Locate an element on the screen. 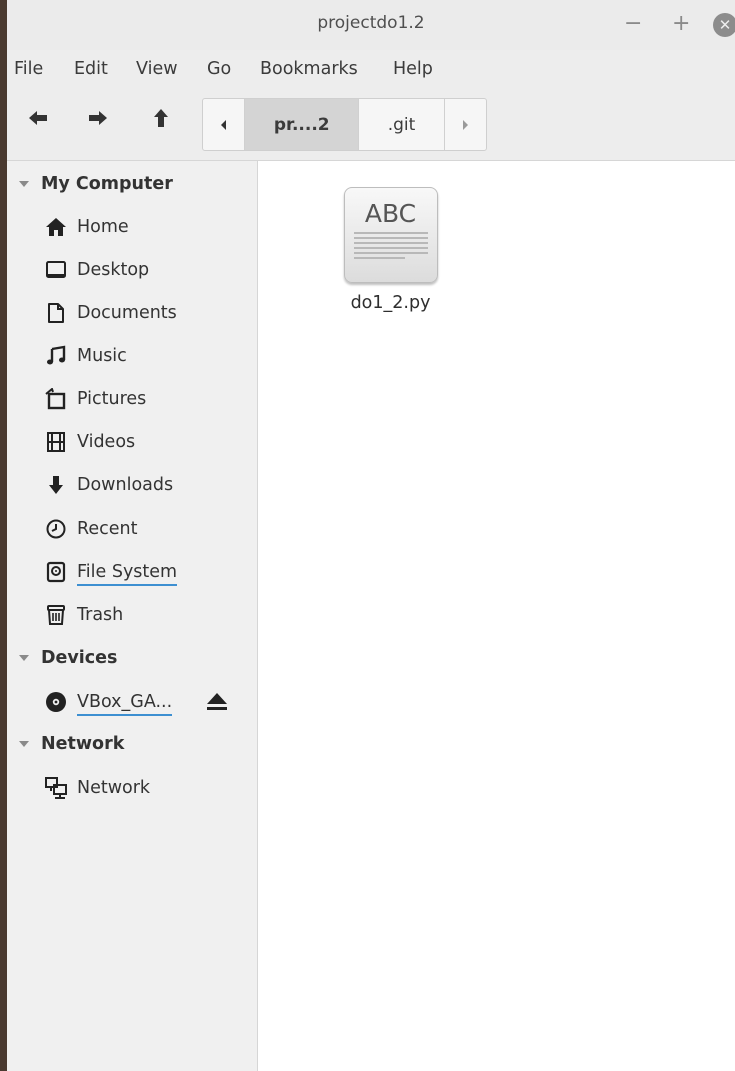  path-segment-git: .git is located at coordinates (401, 124).